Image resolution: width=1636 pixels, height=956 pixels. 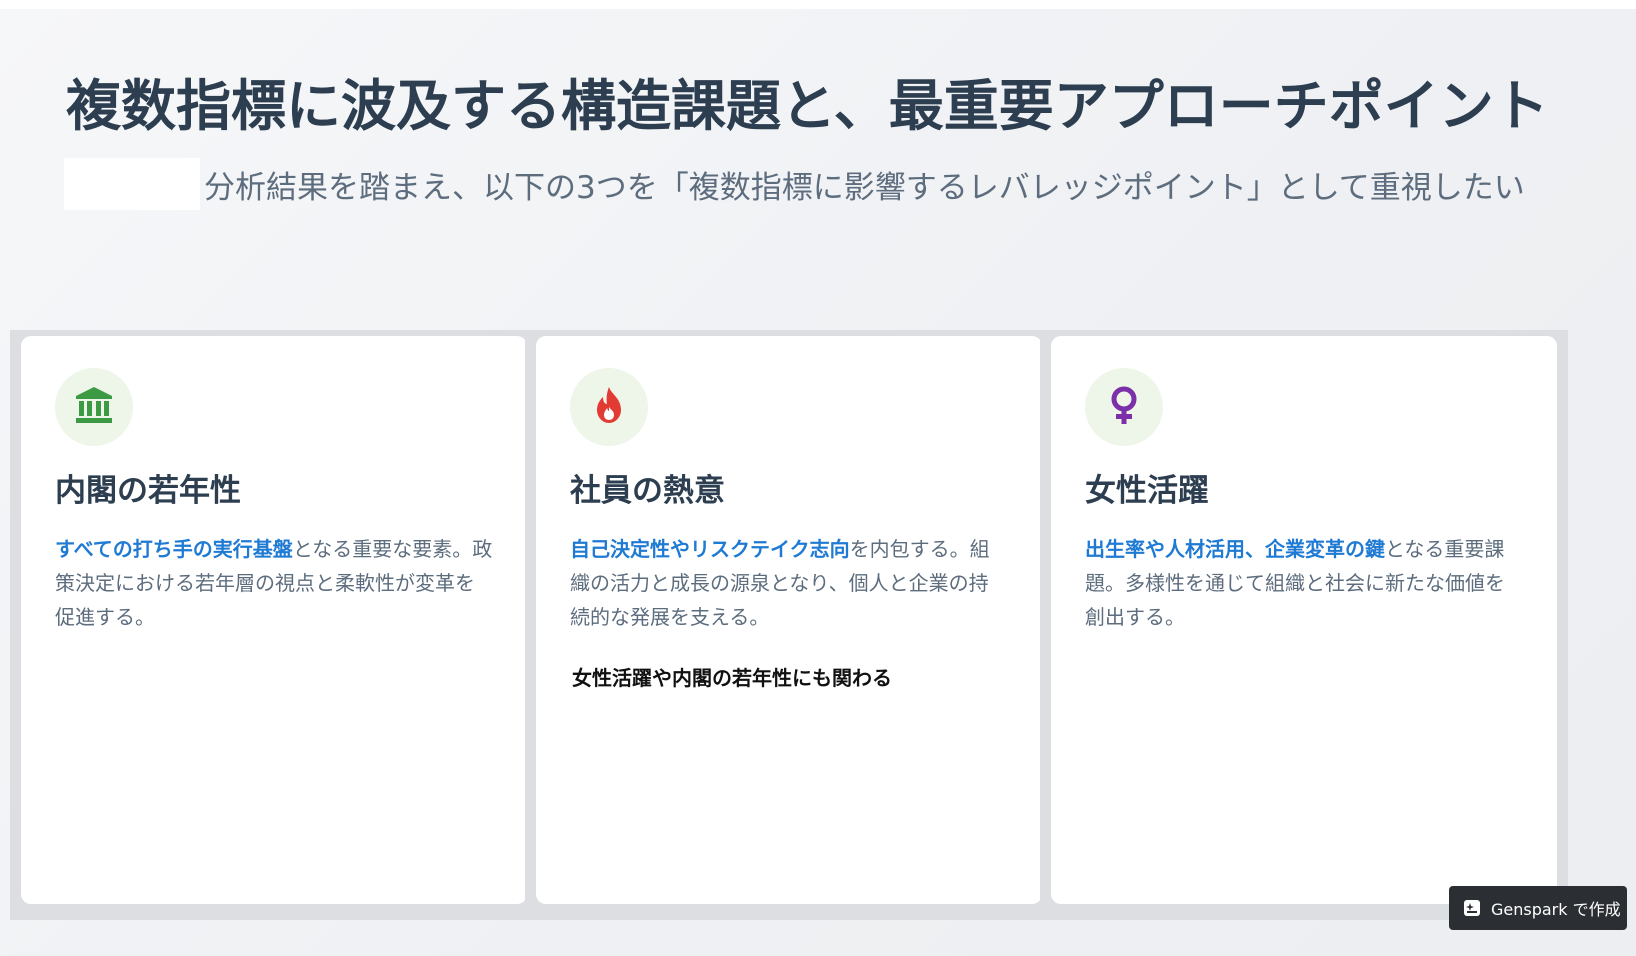 What do you see at coordinates (1235, 549) in the screenshot?
I see `card-highlight: 出生率や人材活用、企業変革の鍵` at bounding box center [1235, 549].